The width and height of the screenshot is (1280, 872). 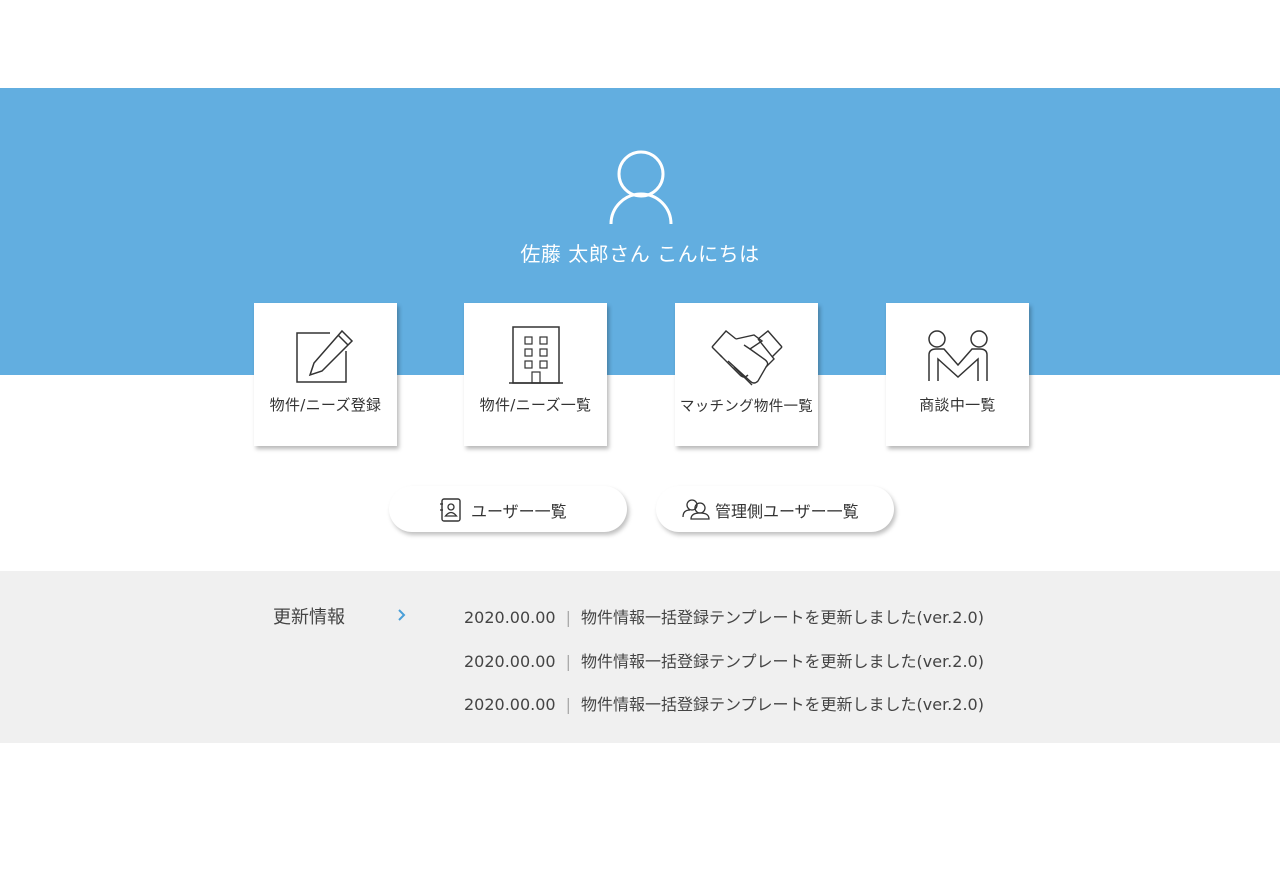 I want to click on greeting-text: 佐藤 太郎さん こんにちは, so click(x=640, y=254).